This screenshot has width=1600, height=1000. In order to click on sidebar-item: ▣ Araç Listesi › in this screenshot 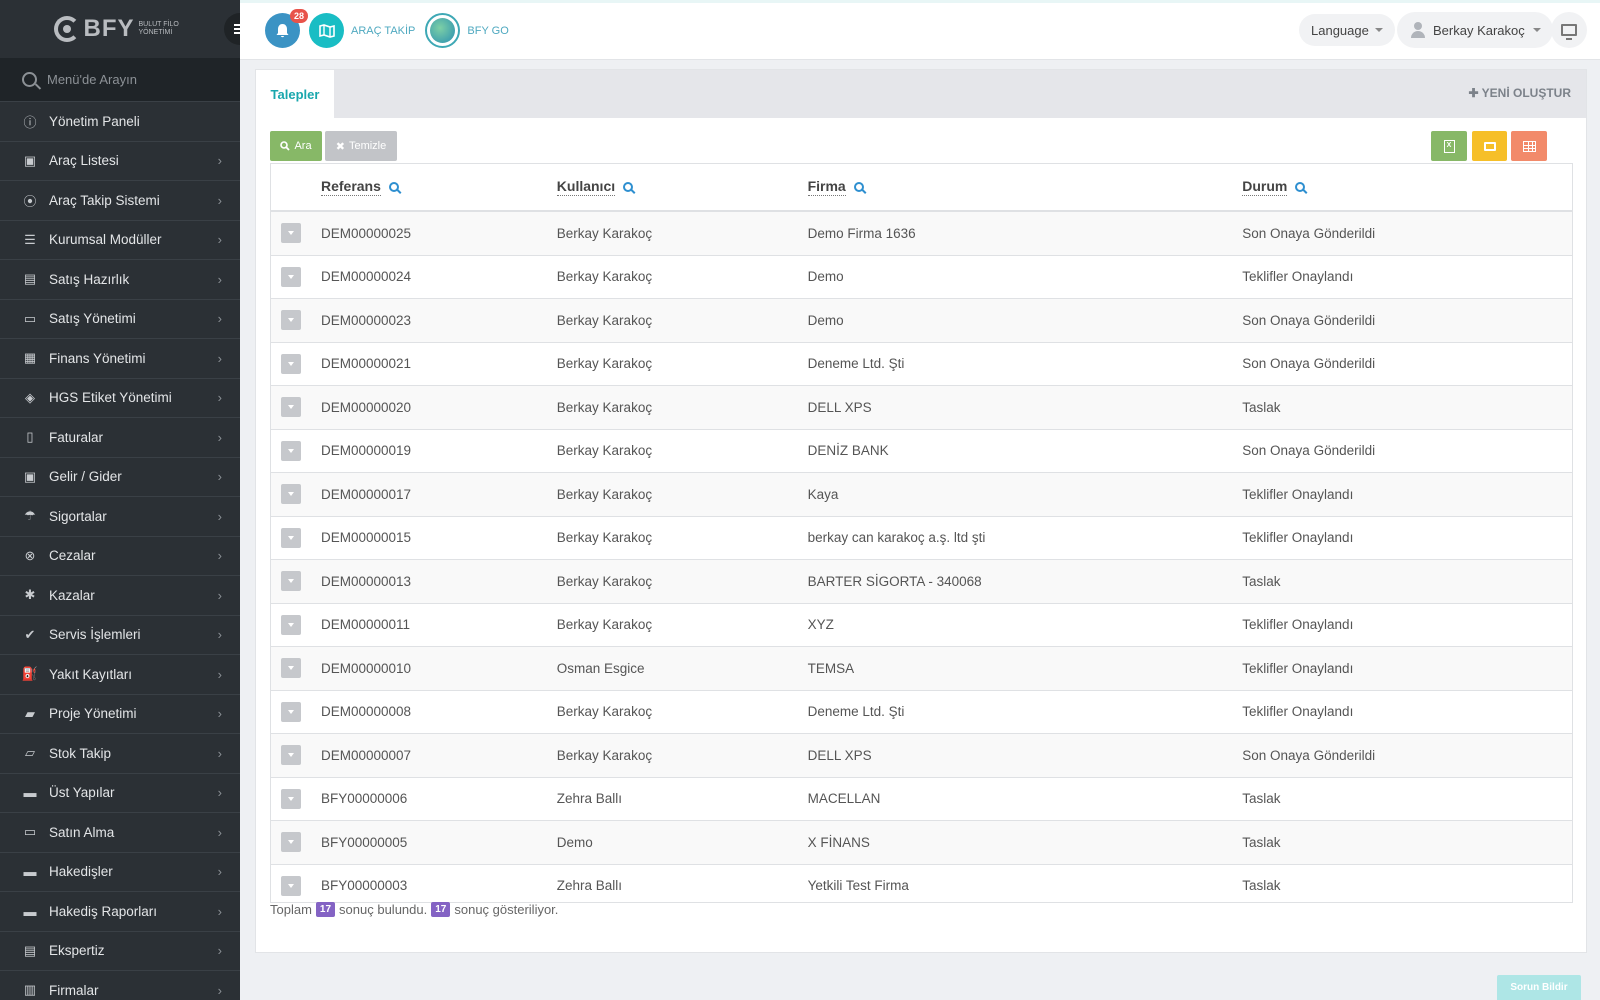, I will do `click(120, 161)`.